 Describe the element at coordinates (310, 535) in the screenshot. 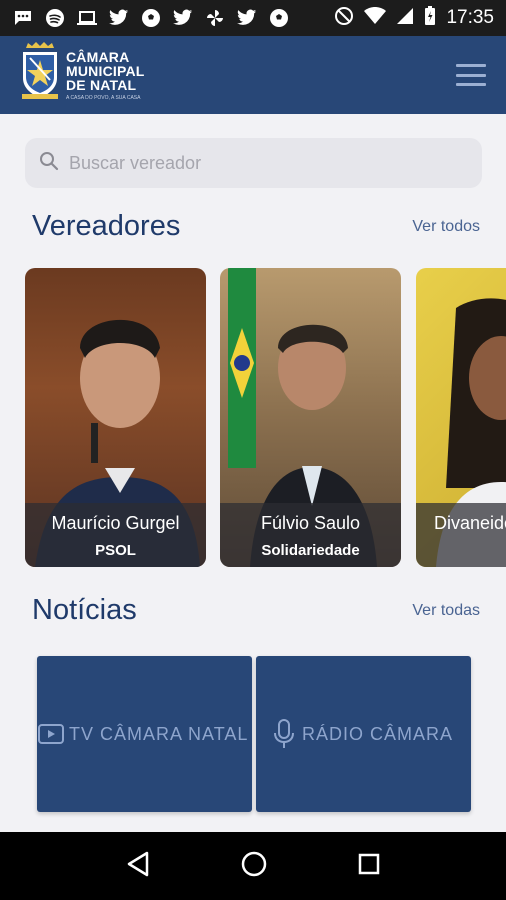

I see `councilor-info: Fúlvio Saulo Solidariedade` at that location.